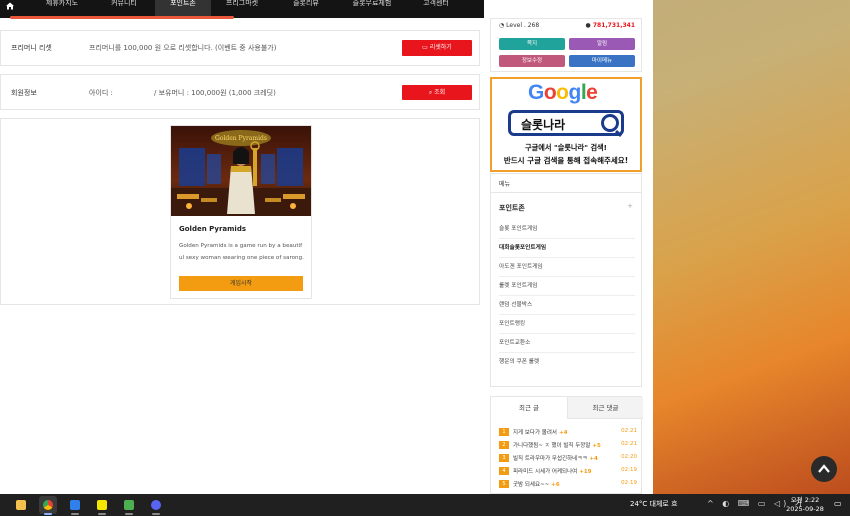  What do you see at coordinates (10, 7) in the screenshot?
I see `home-icon` at bounding box center [10, 7].